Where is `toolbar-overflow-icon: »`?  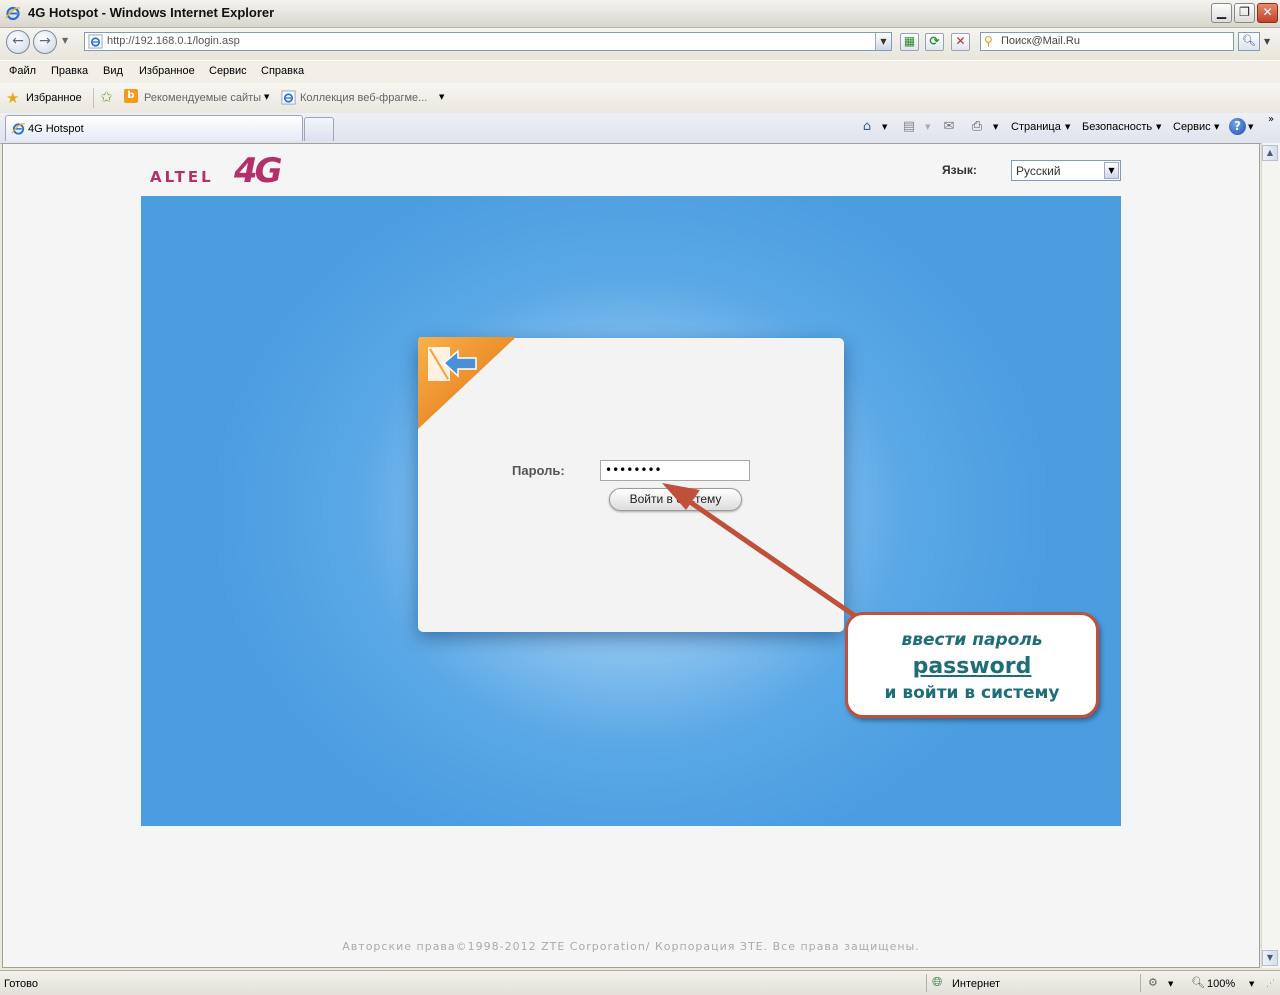 toolbar-overflow-icon: » is located at coordinates (1271, 119).